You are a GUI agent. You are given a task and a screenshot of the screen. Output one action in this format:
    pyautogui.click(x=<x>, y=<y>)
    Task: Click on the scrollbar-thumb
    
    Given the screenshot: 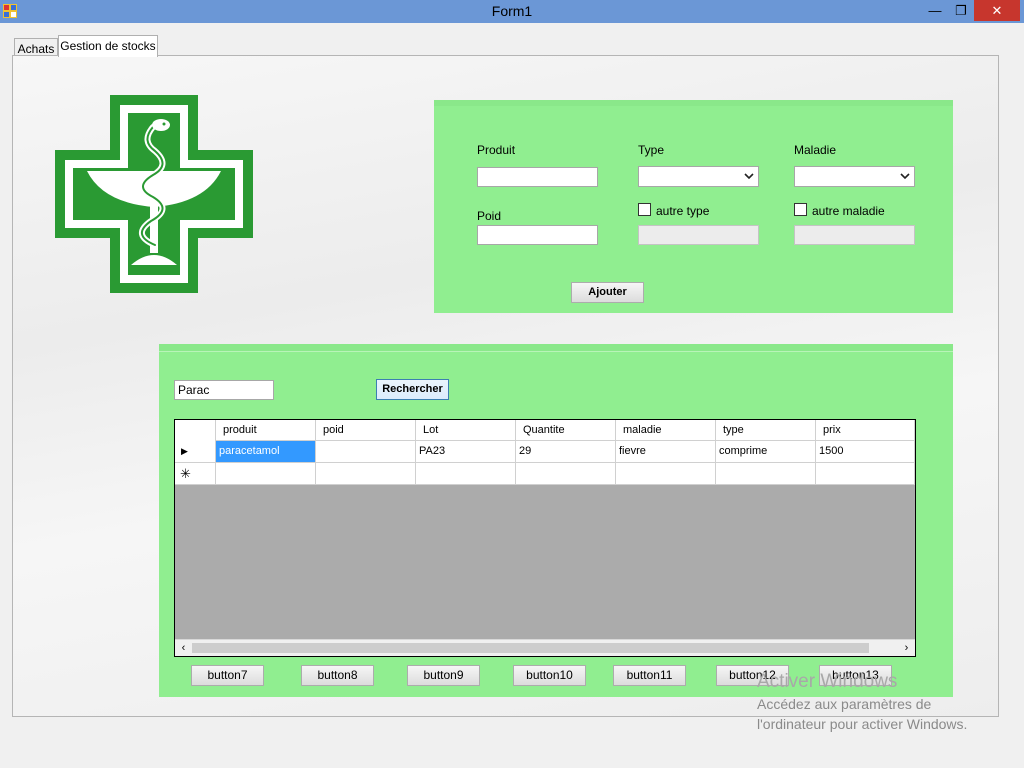 What is the action you would take?
    pyautogui.click(x=530, y=648)
    